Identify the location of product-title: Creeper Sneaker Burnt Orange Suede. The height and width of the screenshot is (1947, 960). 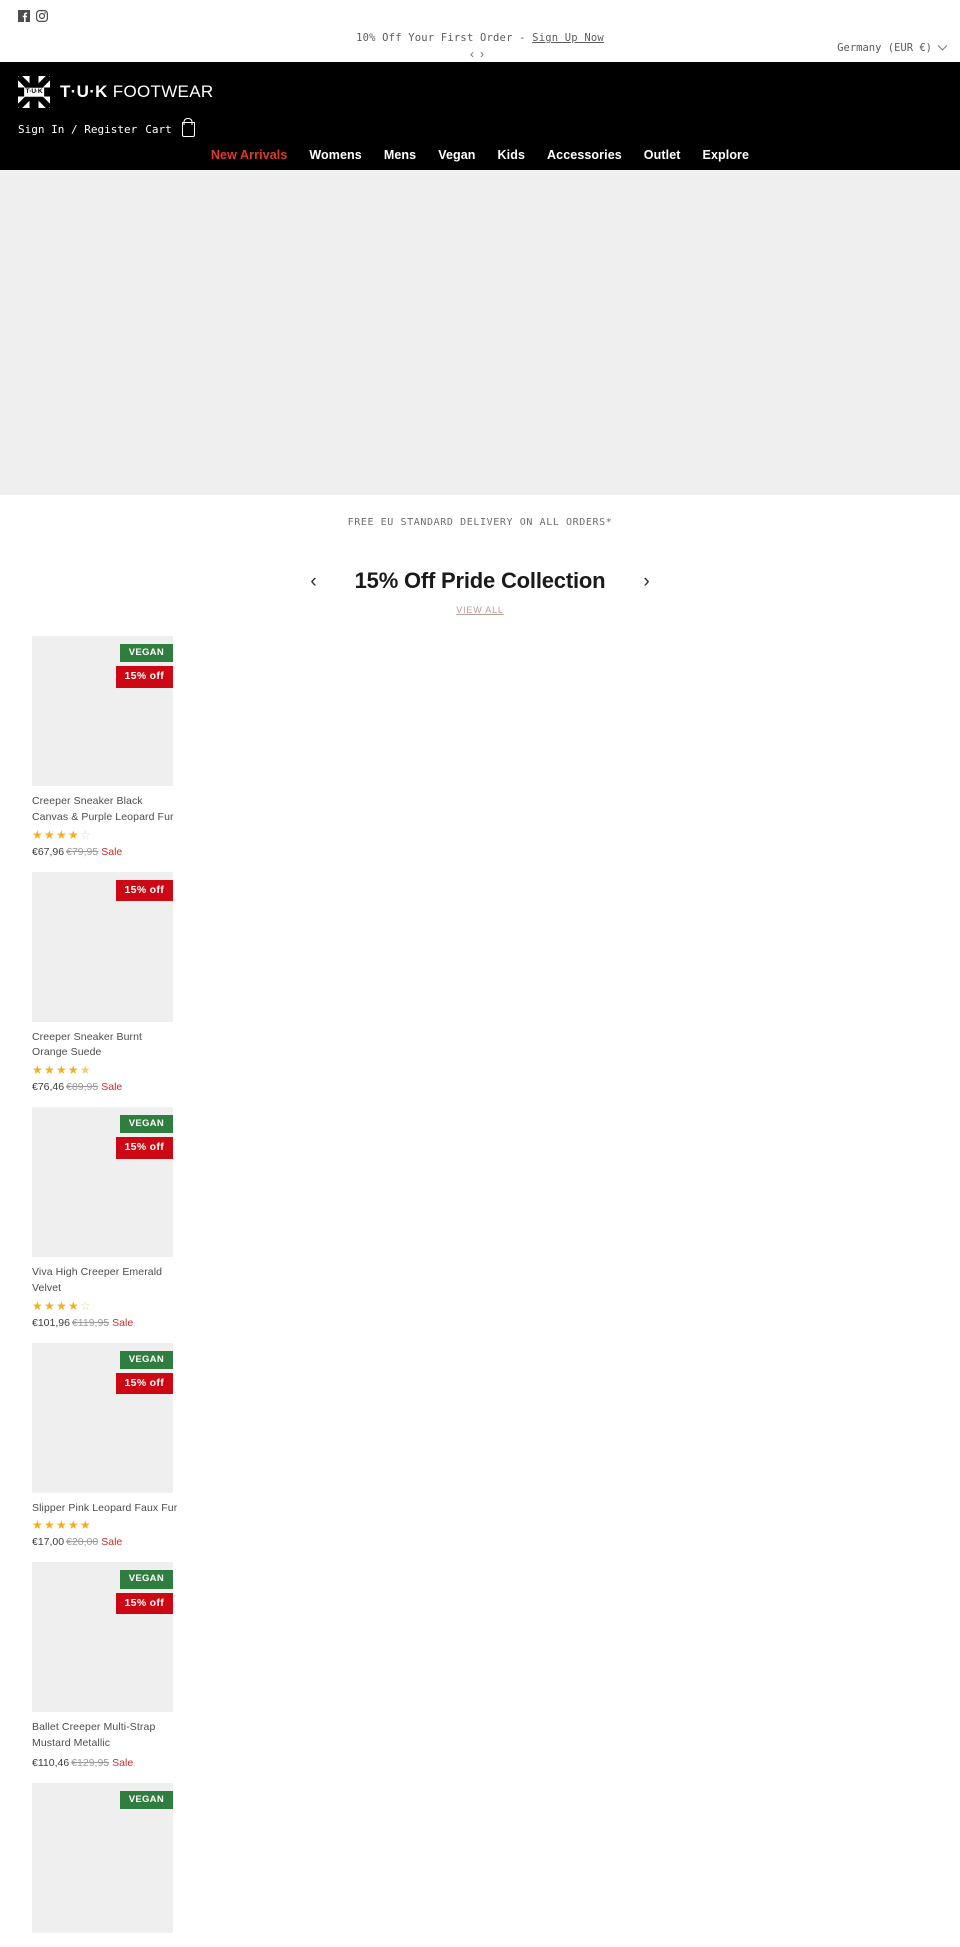
(106, 1046).